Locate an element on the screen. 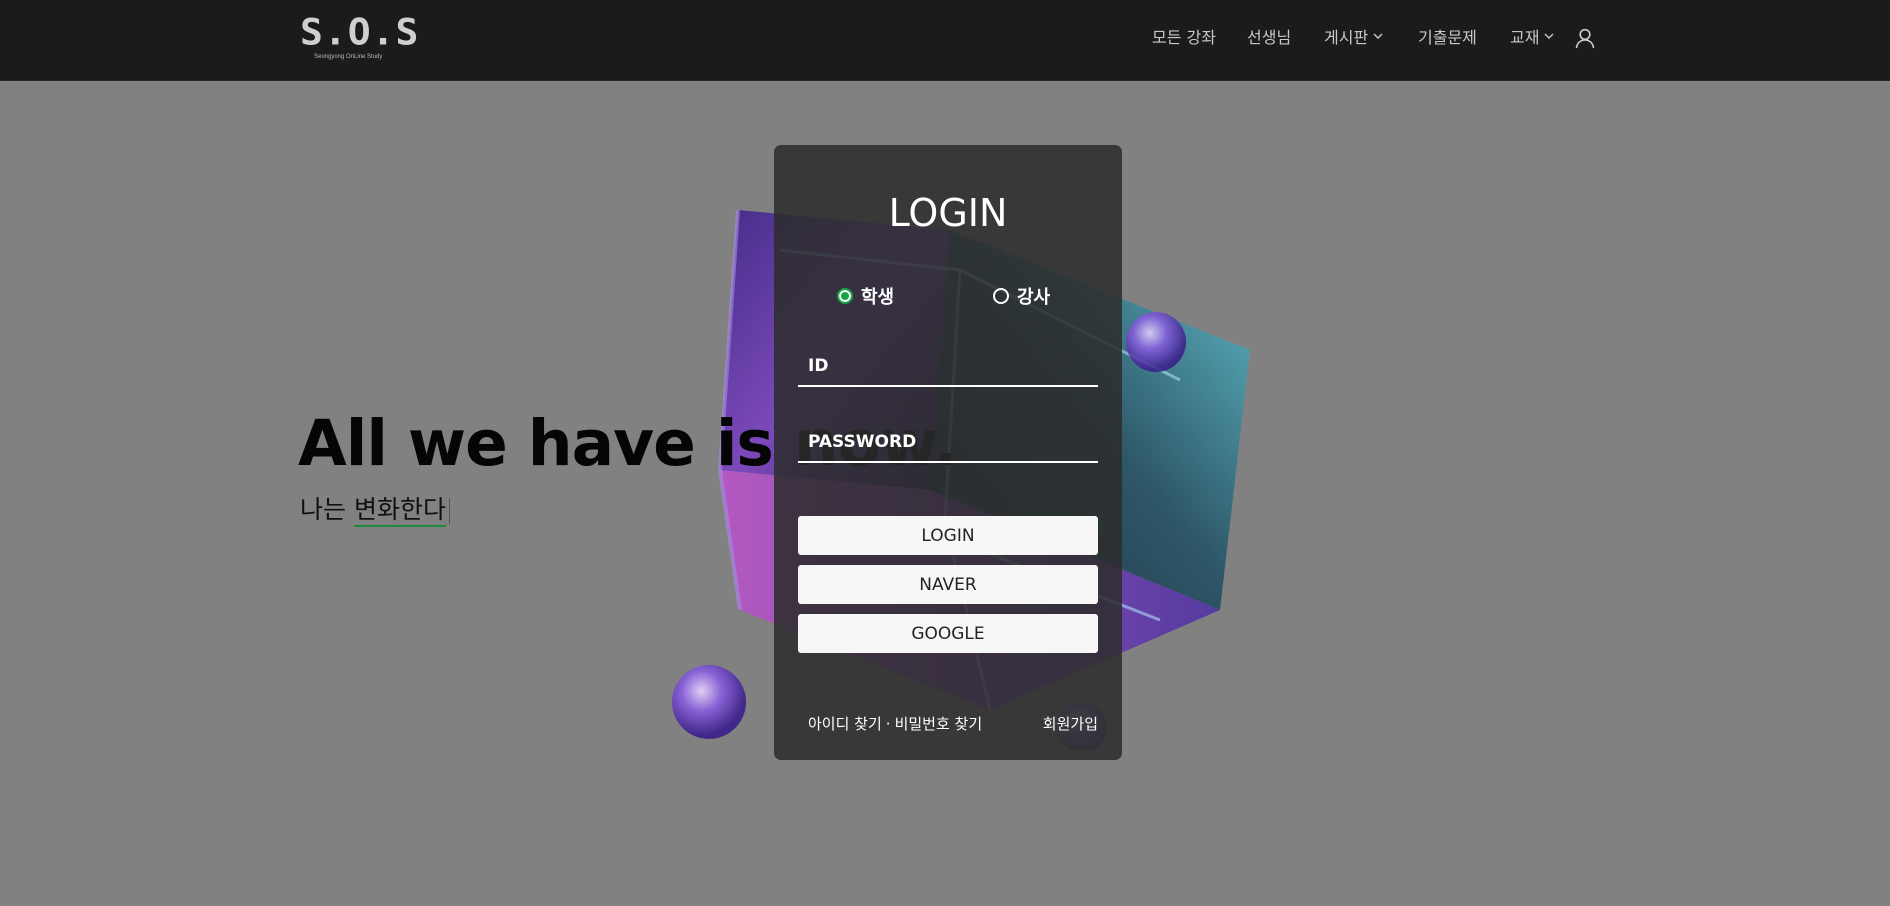  nav-past-exams: 기출문제 is located at coordinates (1447, 36).